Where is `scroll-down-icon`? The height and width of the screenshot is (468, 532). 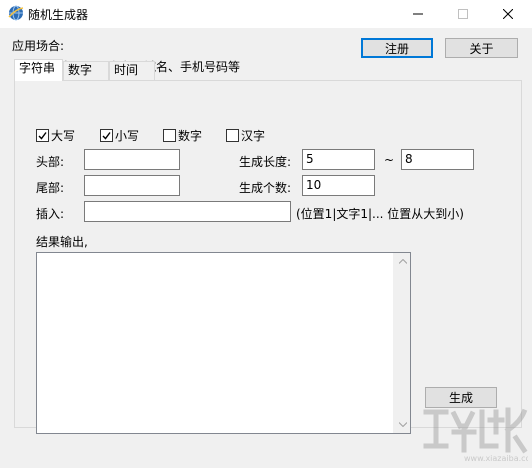 scroll-down-icon is located at coordinates (402, 424).